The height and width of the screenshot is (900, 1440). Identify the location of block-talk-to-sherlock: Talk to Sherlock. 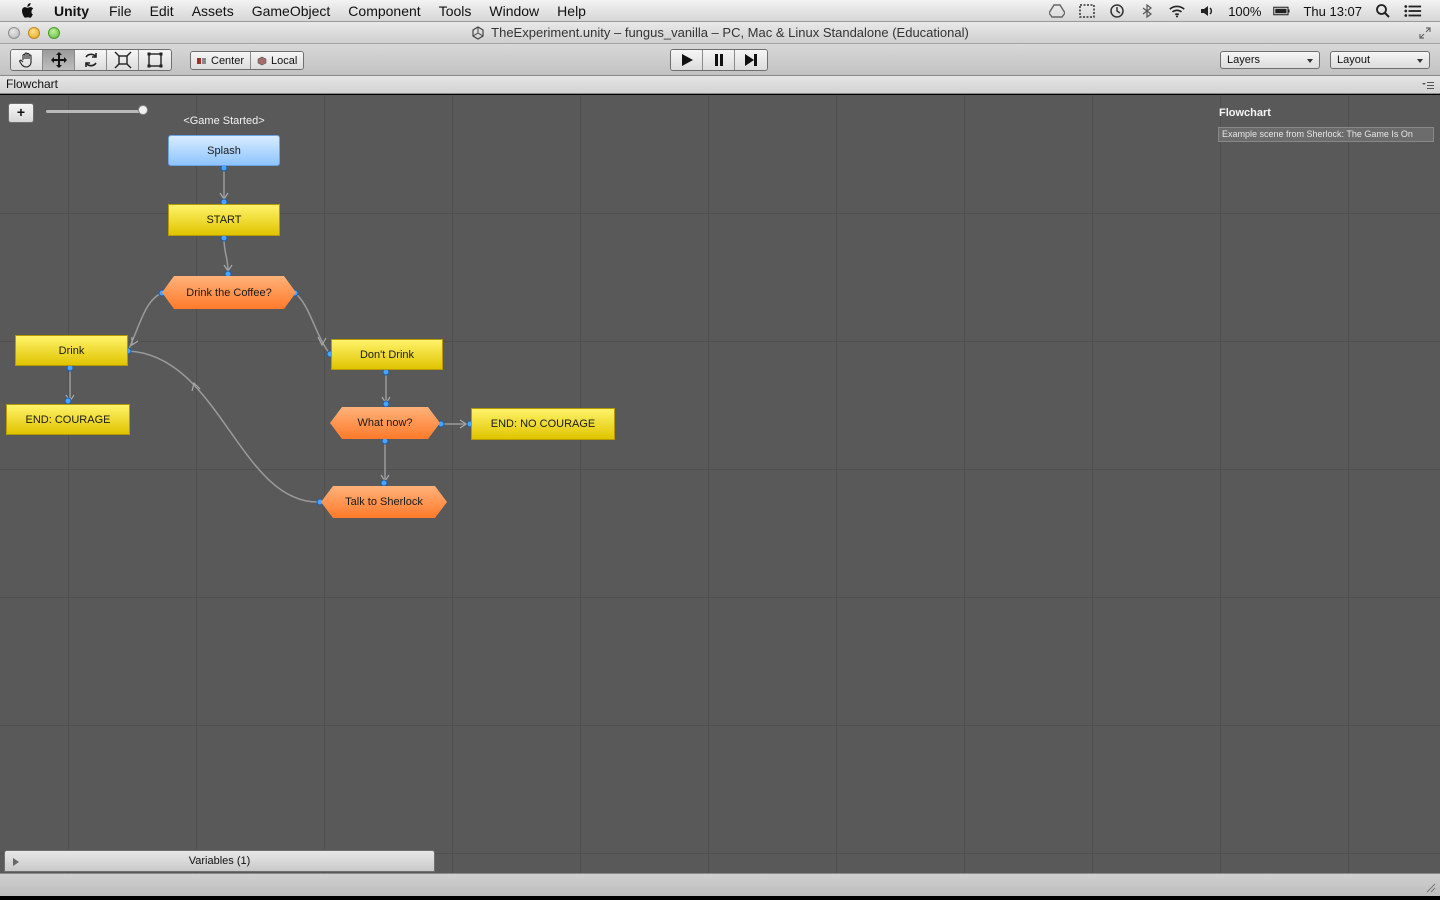
(384, 502).